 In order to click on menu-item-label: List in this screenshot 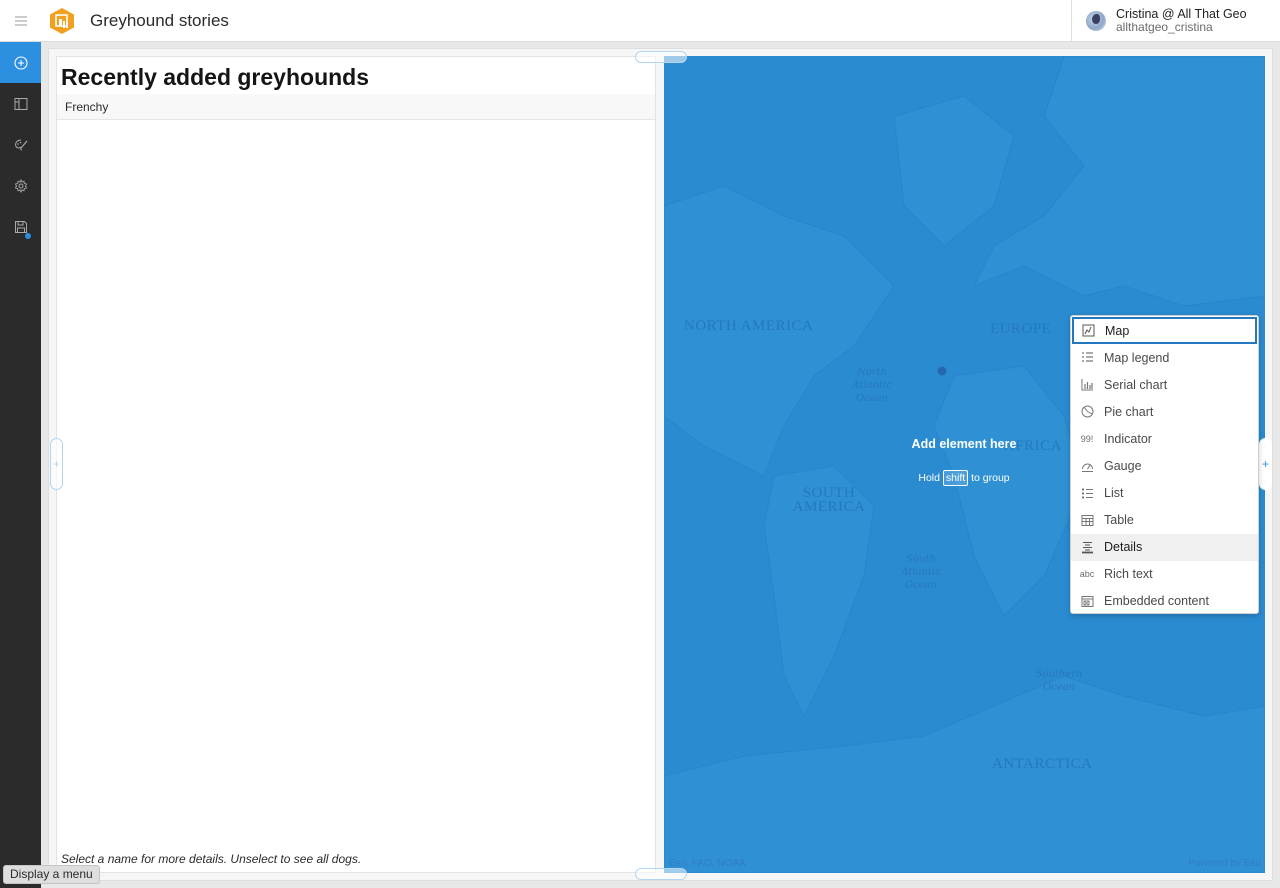, I will do `click(1114, 493)`.